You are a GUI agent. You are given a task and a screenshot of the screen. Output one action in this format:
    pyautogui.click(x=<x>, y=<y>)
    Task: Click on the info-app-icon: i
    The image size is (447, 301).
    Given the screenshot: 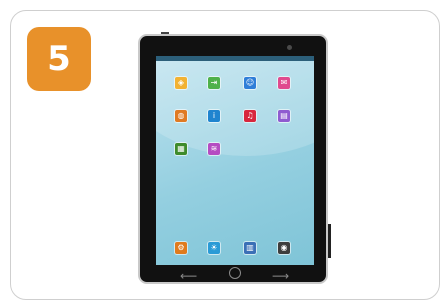 What is the action you would take?
    pyautogui.click(x=214, y=116)
    